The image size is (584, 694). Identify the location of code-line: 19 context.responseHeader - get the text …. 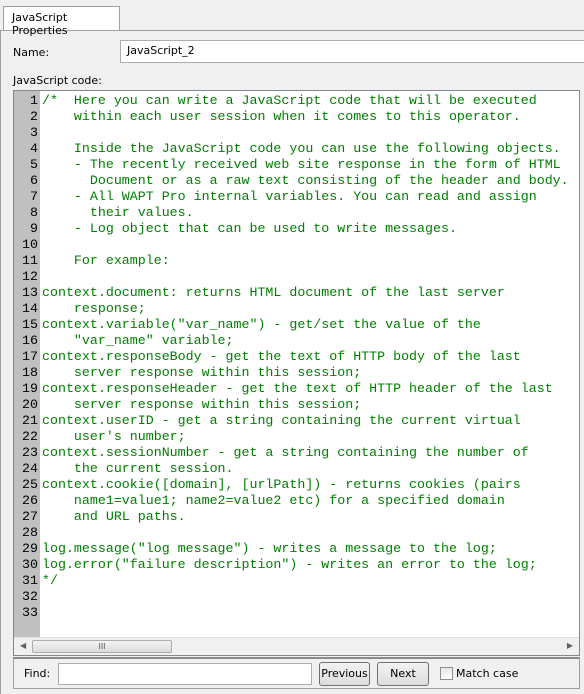
(283, 389).